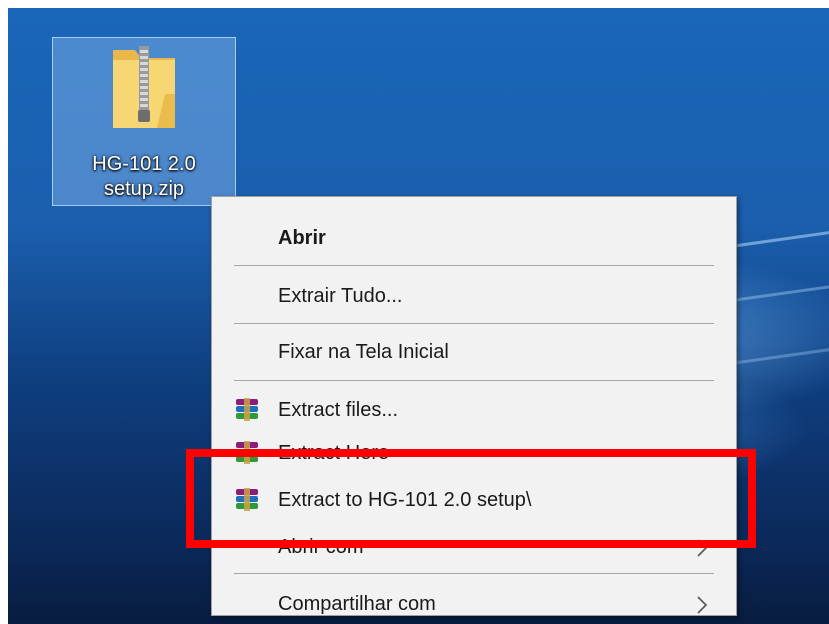  I want to click on menu-item-label: Abrir, so click(302, 238).